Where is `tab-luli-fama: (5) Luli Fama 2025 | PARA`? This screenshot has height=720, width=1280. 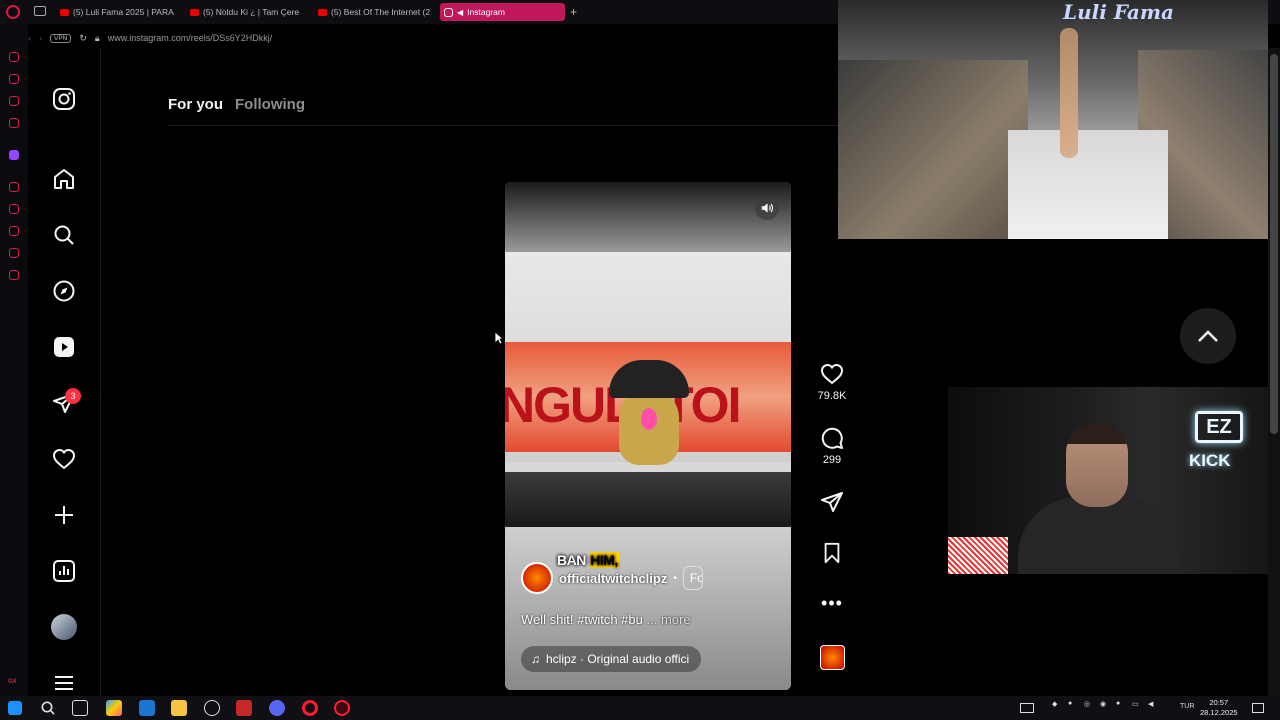 tab-luli-fama: (5) Luli Fama 2025 | PARA is located at coordinates (116, 12).